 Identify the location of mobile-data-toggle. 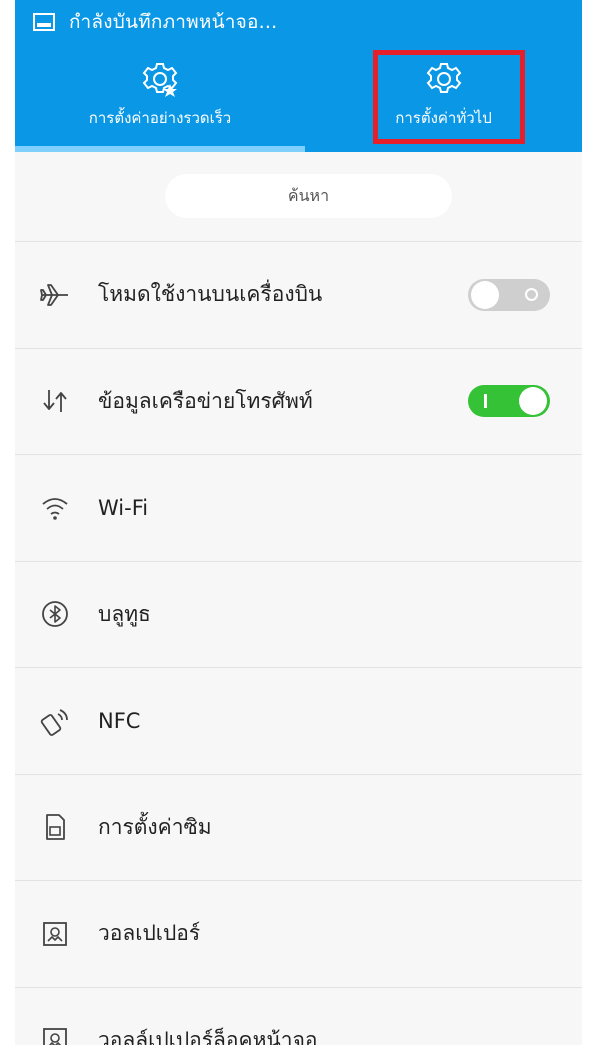
(509, 401).